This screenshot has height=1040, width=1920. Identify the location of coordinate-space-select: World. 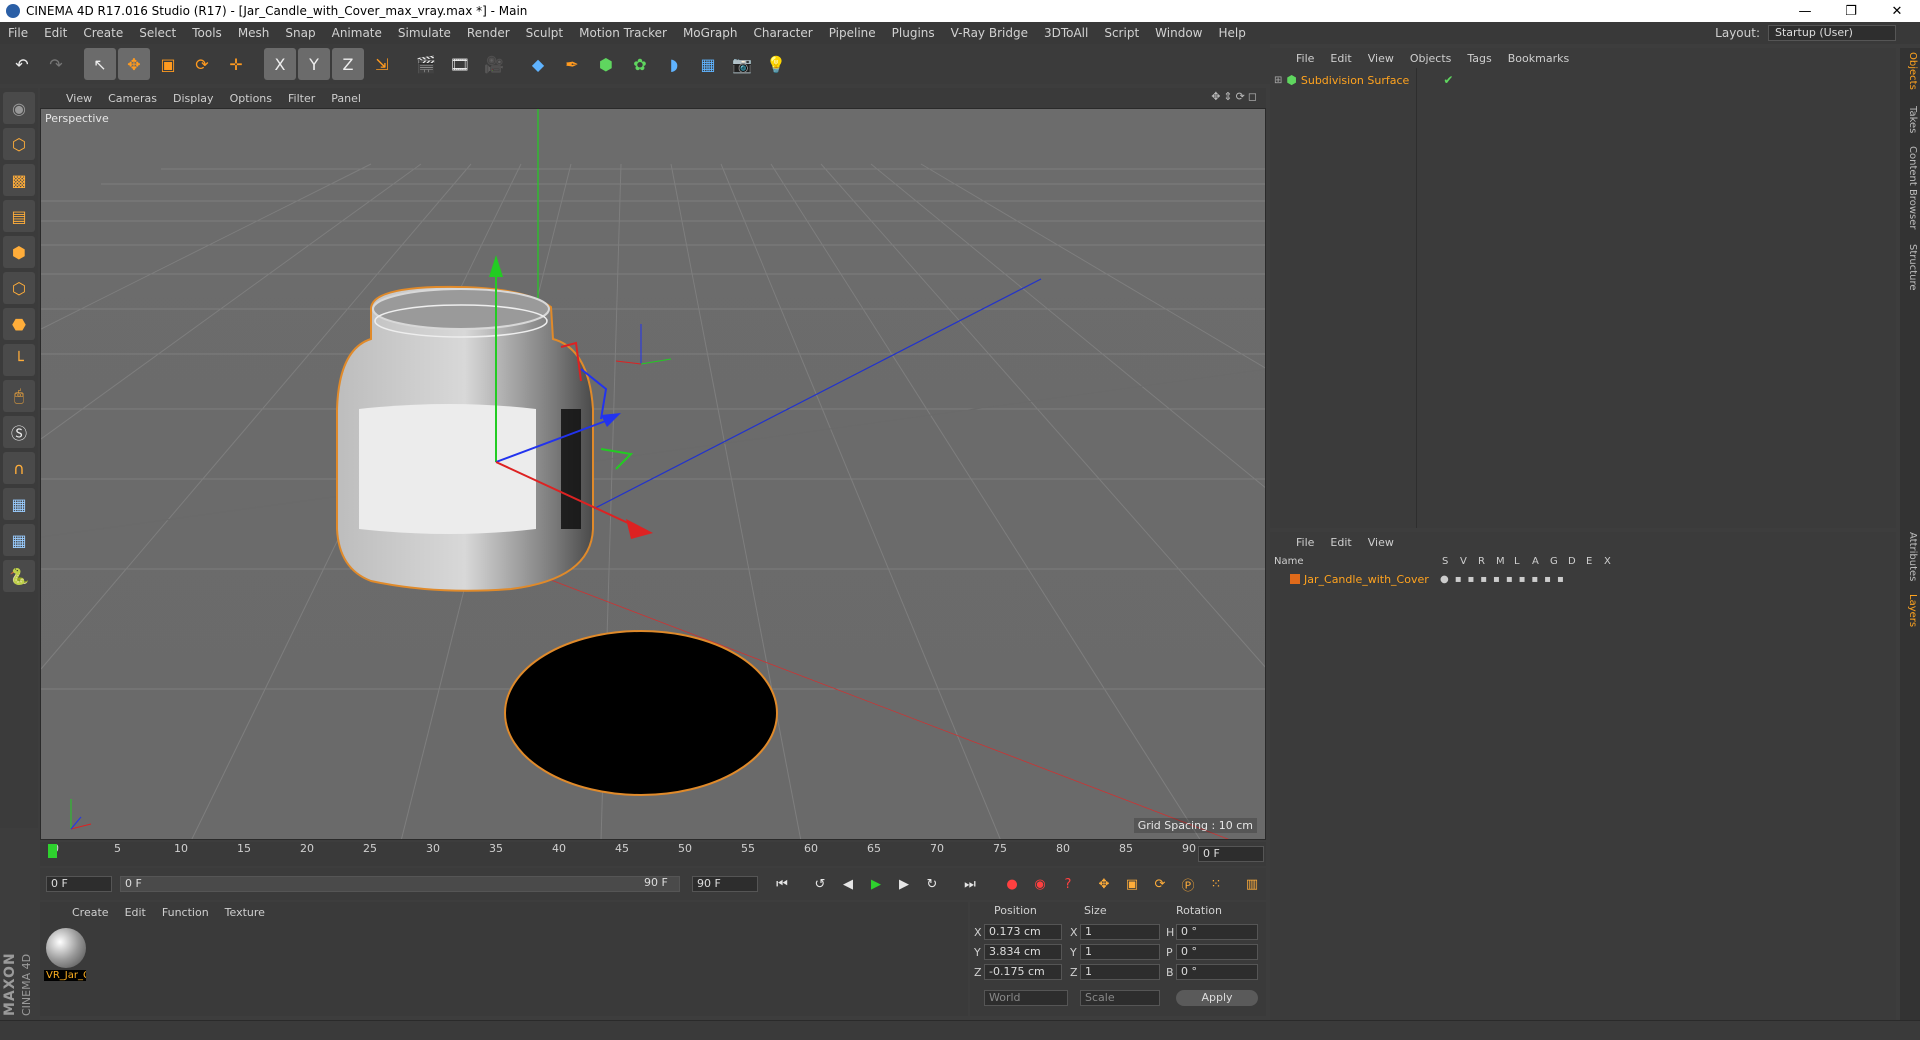
(1026, 998).